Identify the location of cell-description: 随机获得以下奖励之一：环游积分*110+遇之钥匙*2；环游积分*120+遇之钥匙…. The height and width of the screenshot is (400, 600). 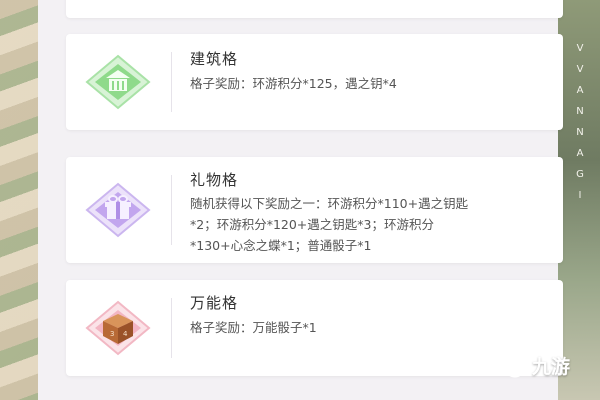
(329, 224).